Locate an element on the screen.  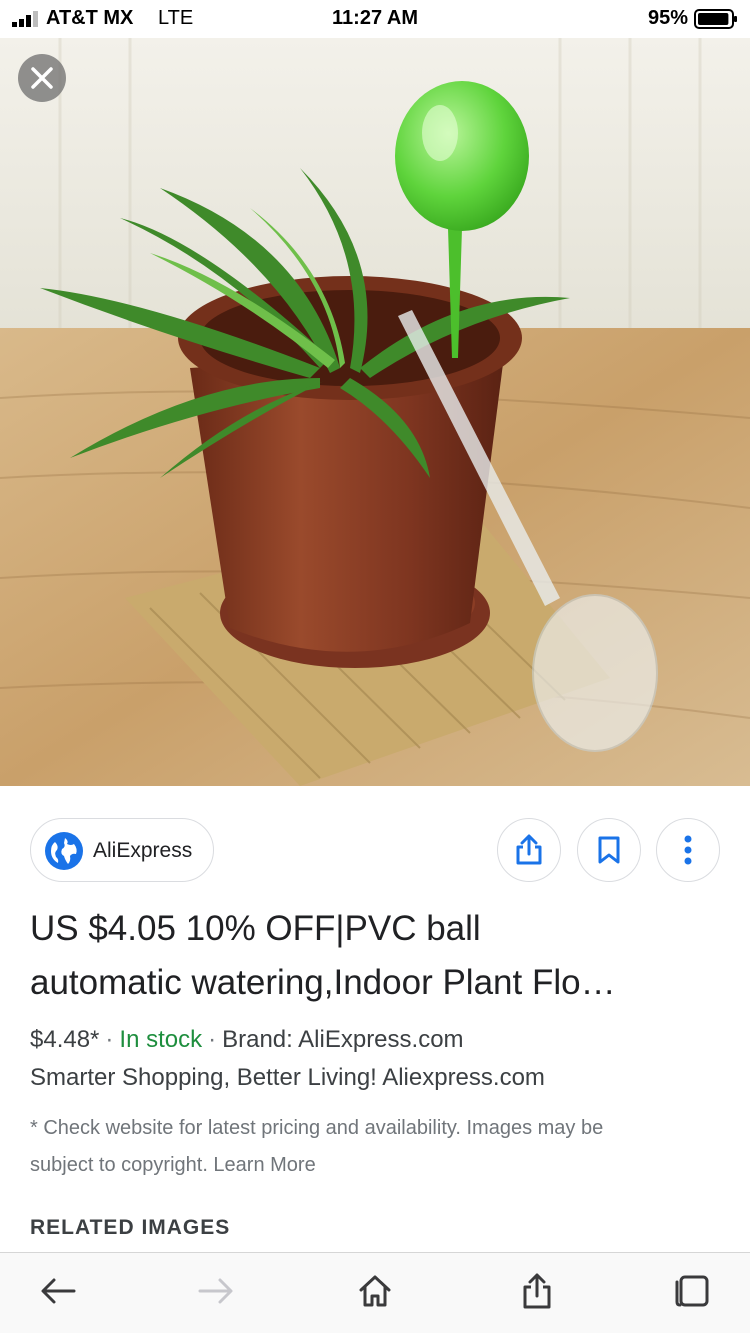
more-vert-icon is located at coordinates (688, 850).